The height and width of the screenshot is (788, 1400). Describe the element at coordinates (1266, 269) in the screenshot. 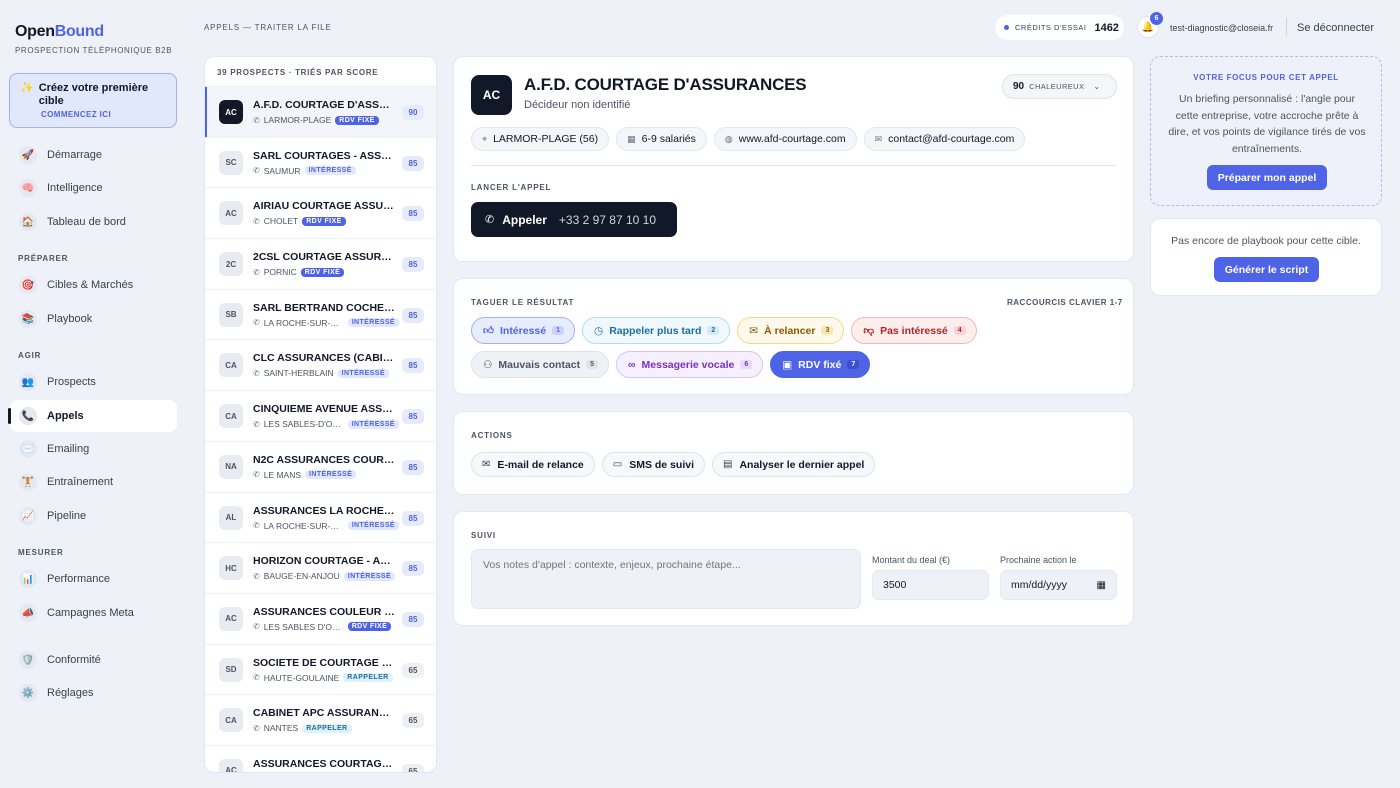

I see `generate-script-button: Générer le script` at that location.